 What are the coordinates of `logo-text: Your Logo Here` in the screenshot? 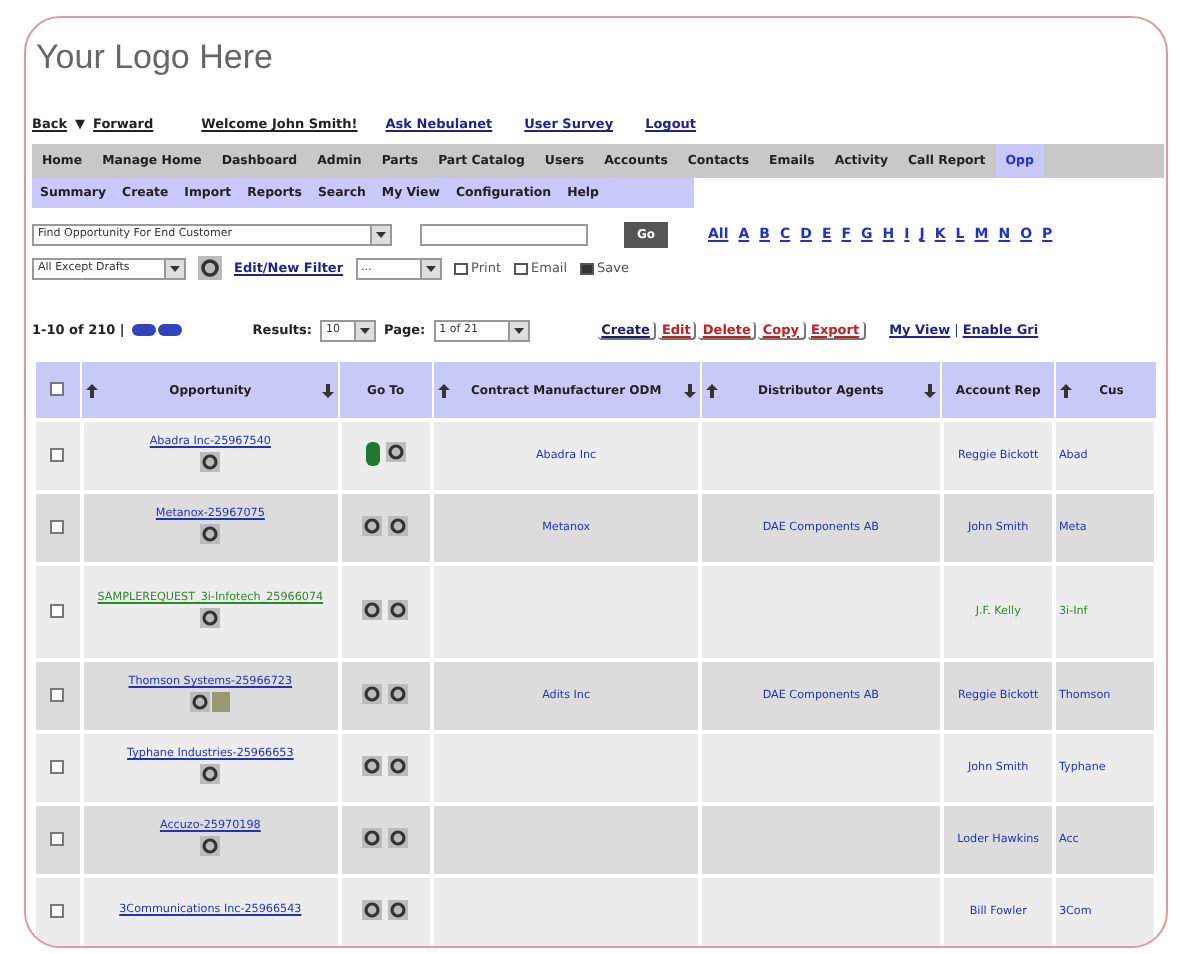 It's located at (154, 58).